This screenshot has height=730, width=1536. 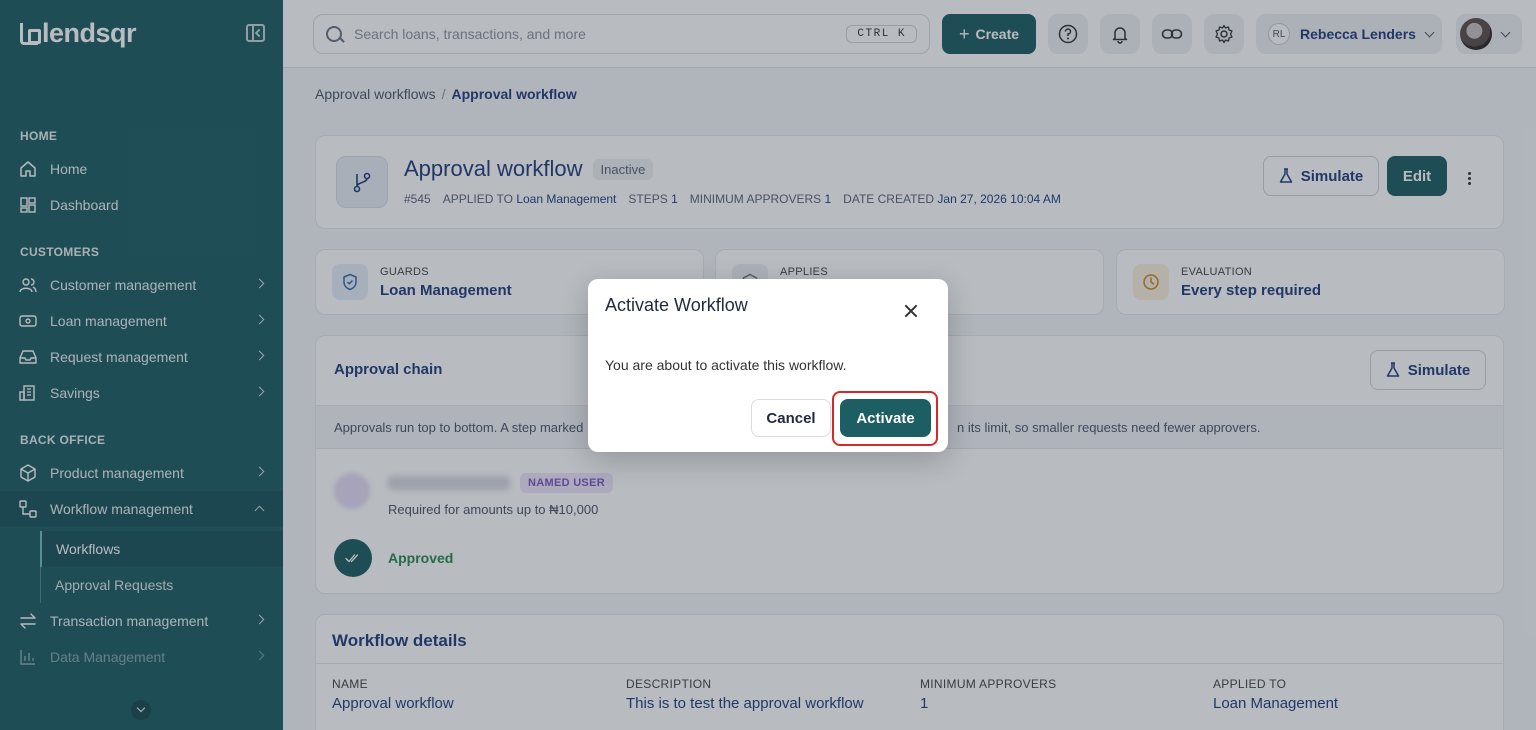 What do you see at coordinates (726, 365) in the screenshot?
I see `dialog-message: You are about to activate this workflow.` at bounding box center [726, 365].